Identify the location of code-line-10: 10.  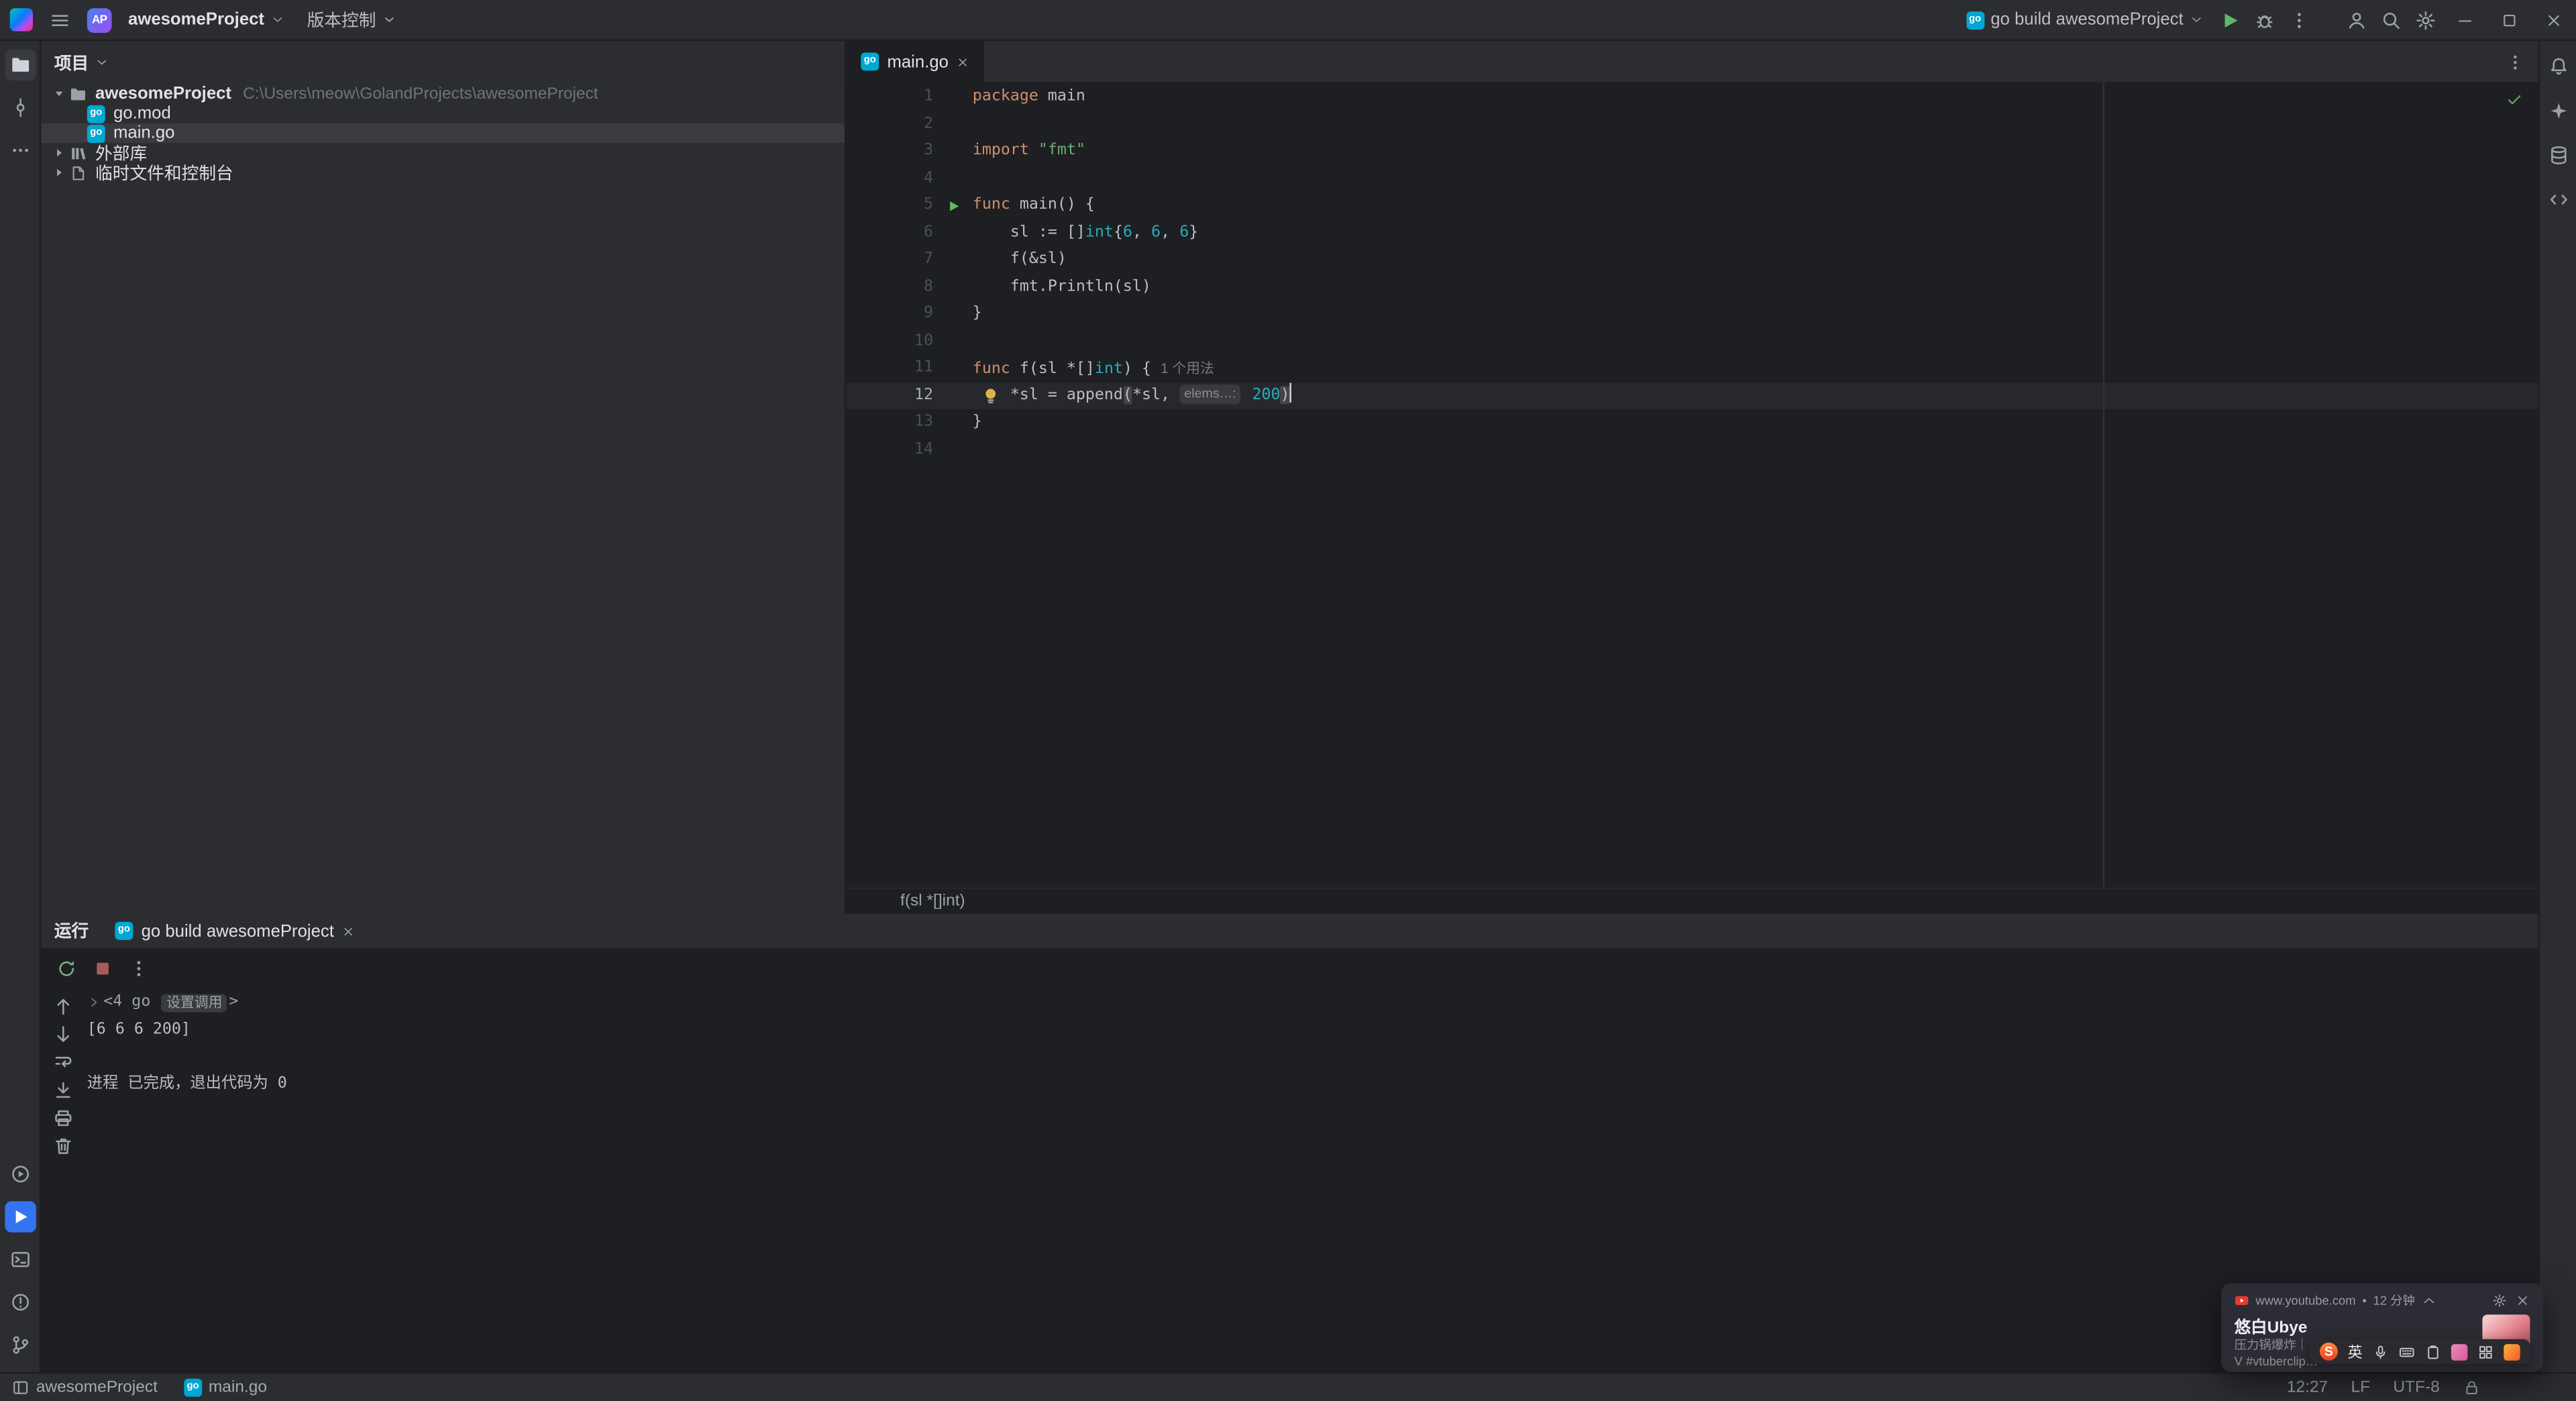
(1692, 341).